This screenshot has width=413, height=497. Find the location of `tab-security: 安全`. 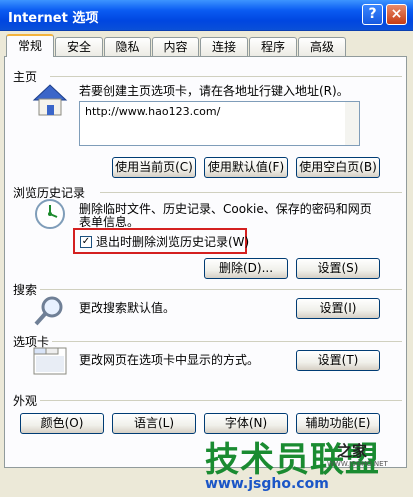

tab-security: 安全 is located at coordinates (79, 46).